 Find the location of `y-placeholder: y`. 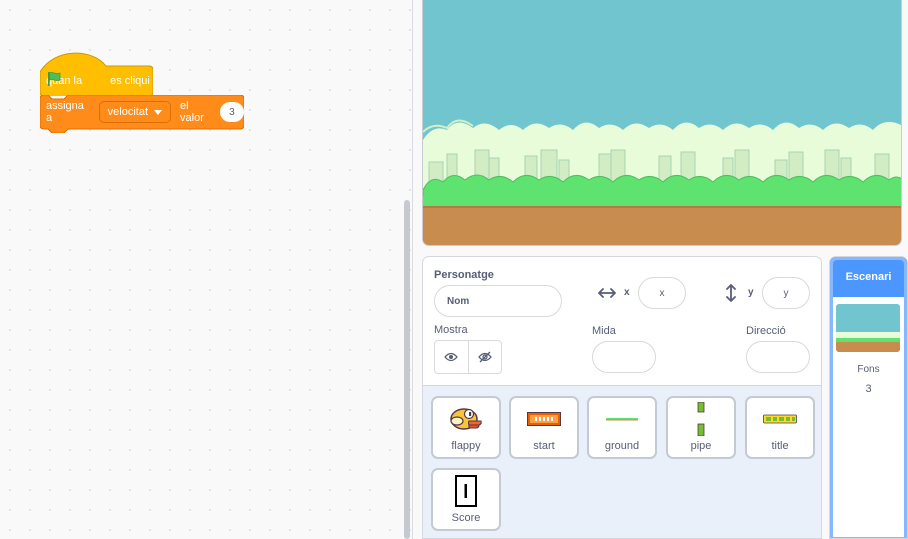

y-placeholder: y is located at coordinates (786, 293).